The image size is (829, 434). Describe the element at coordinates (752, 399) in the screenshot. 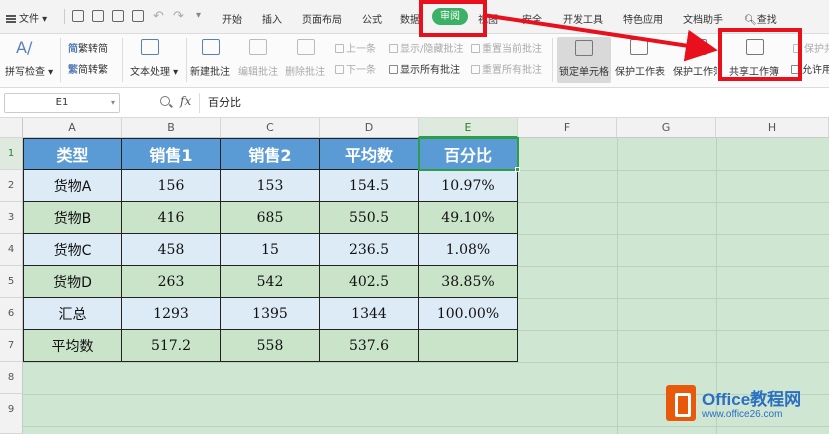

I see `watermark-title: Office教程网` at that location.